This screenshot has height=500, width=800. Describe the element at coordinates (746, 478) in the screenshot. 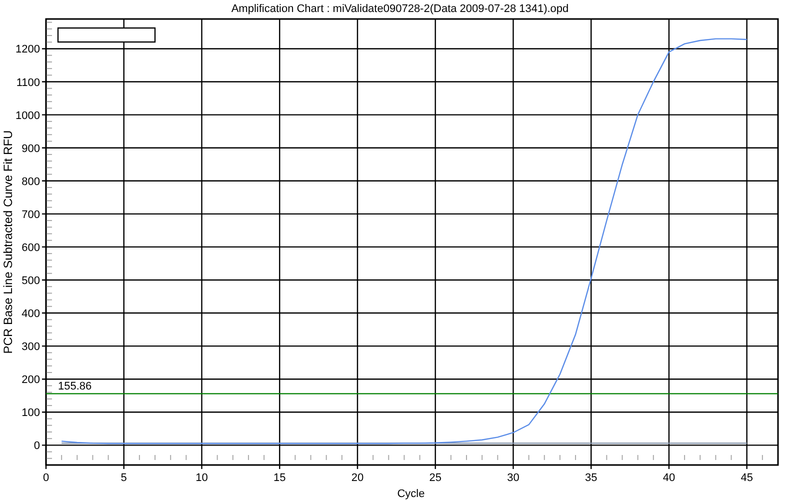

I see `x-tick-label: 45` at that location.